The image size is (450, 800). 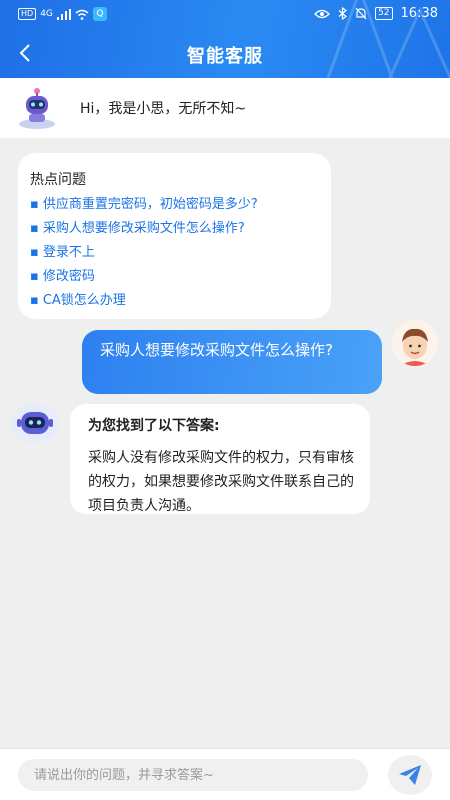 I want to click on hot-question-item: 登录不上, so click(x=144, y=253).